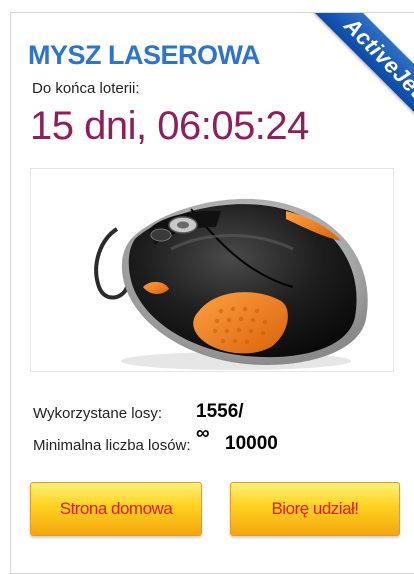 The image size is (414, 574). What do you see at coordinates (169, 126) in the screenshot?
I see `countdown-timer: 15 dni, 06:05:24` at bounding box center [169, 126].